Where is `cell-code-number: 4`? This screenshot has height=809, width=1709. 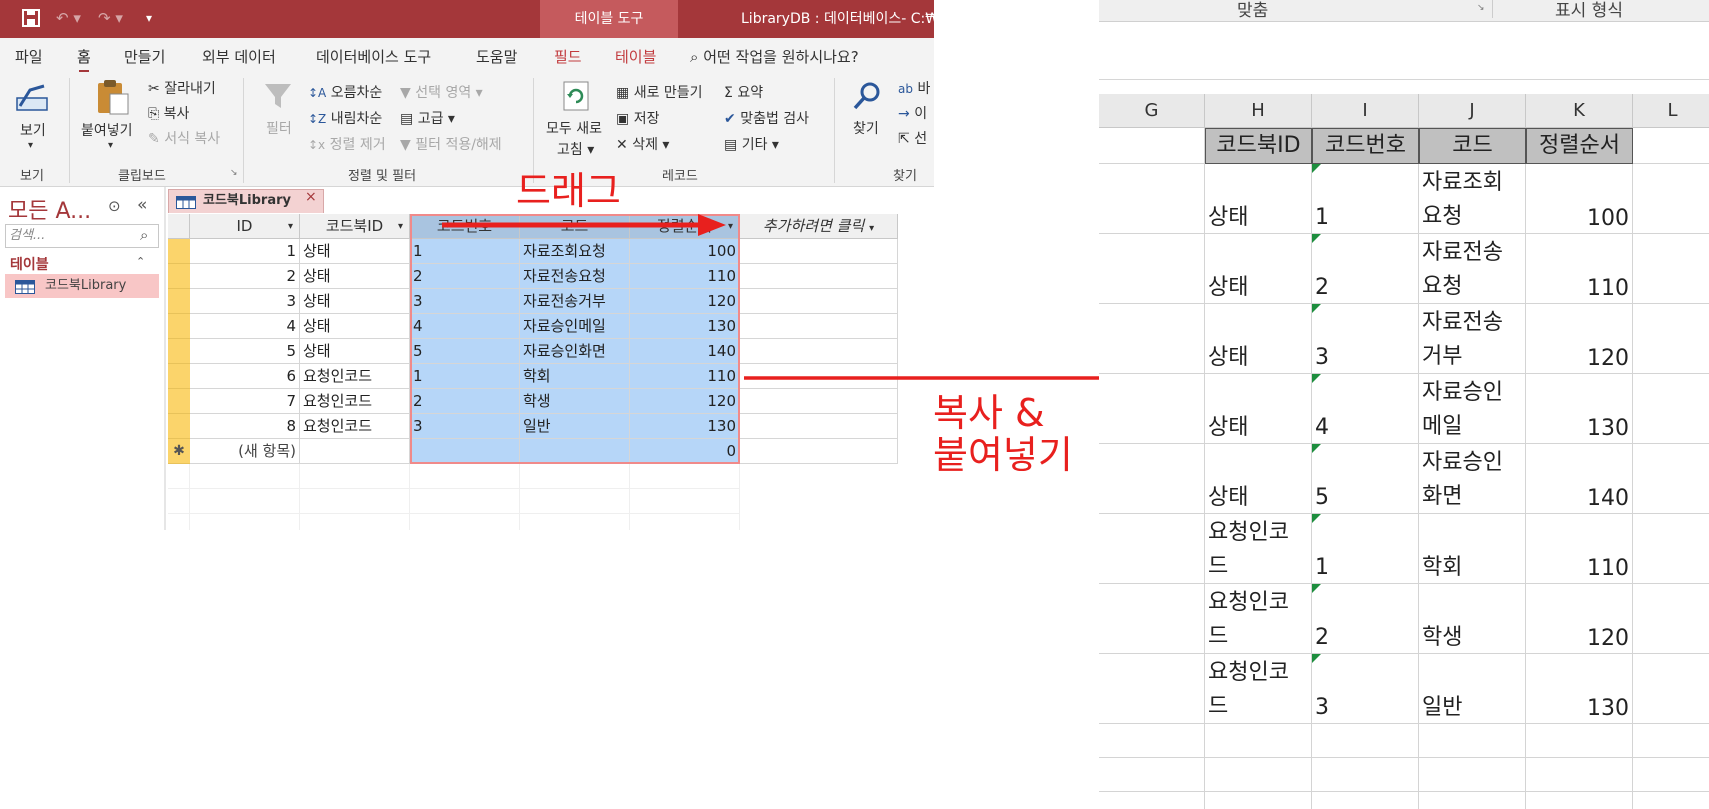 cell-code-number: 4 is located at coordinates (465, 326).